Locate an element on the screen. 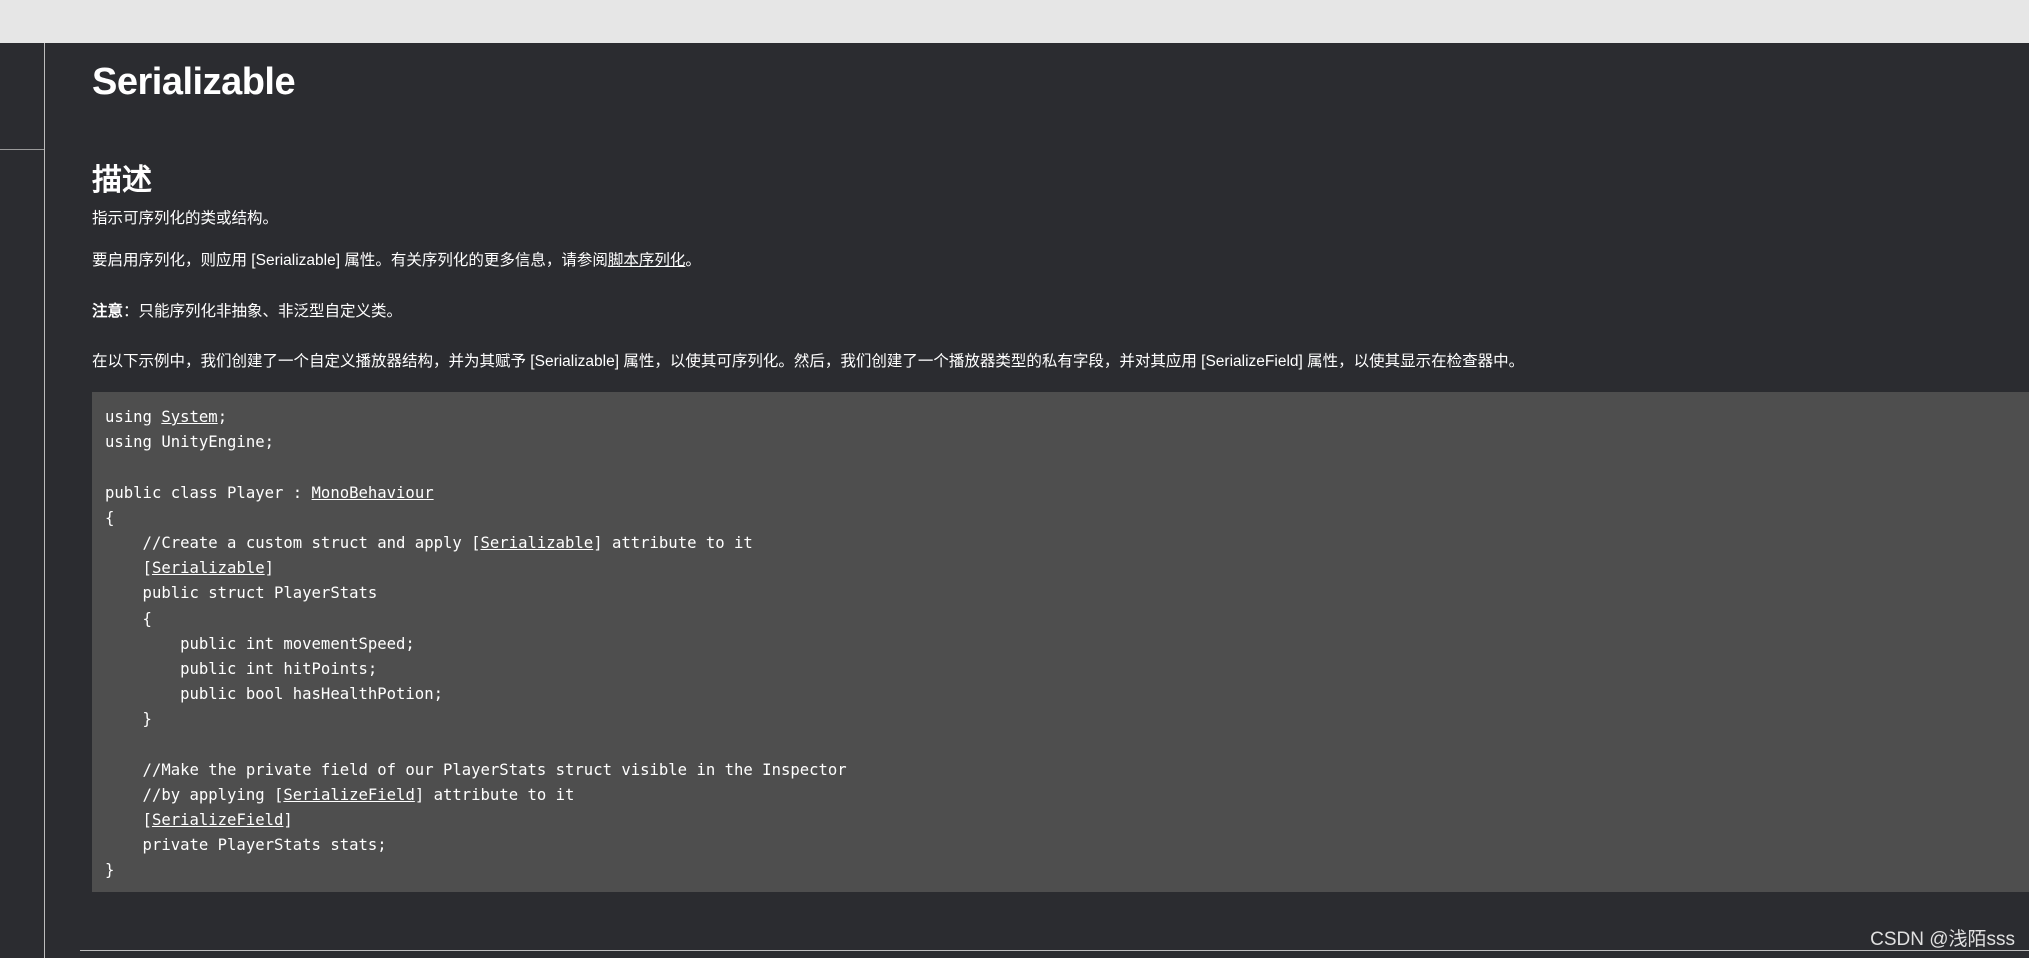 Image resolution: width=2029 pixels, height=958 pixels. code-token: public class Player : is located at coordinates (208, 492).